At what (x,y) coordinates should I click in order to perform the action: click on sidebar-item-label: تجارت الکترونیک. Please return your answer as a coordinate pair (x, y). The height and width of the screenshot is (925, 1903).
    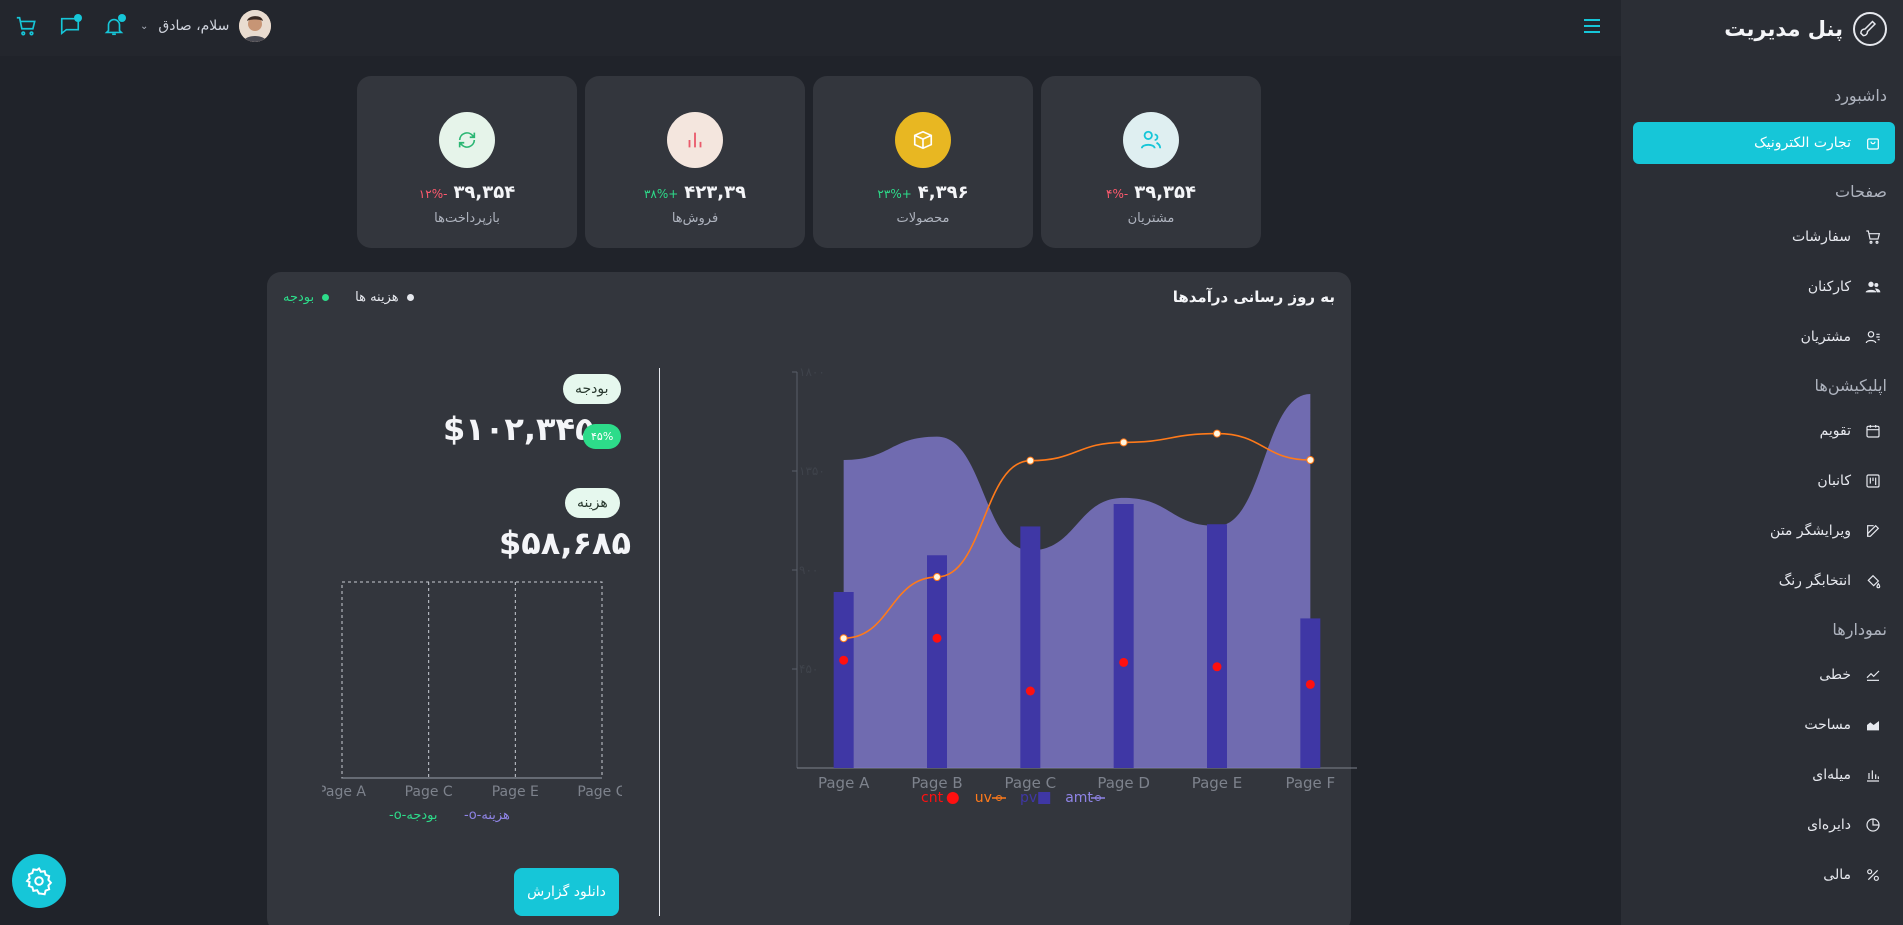
    Looking at the image, I should click on (1802, 143).